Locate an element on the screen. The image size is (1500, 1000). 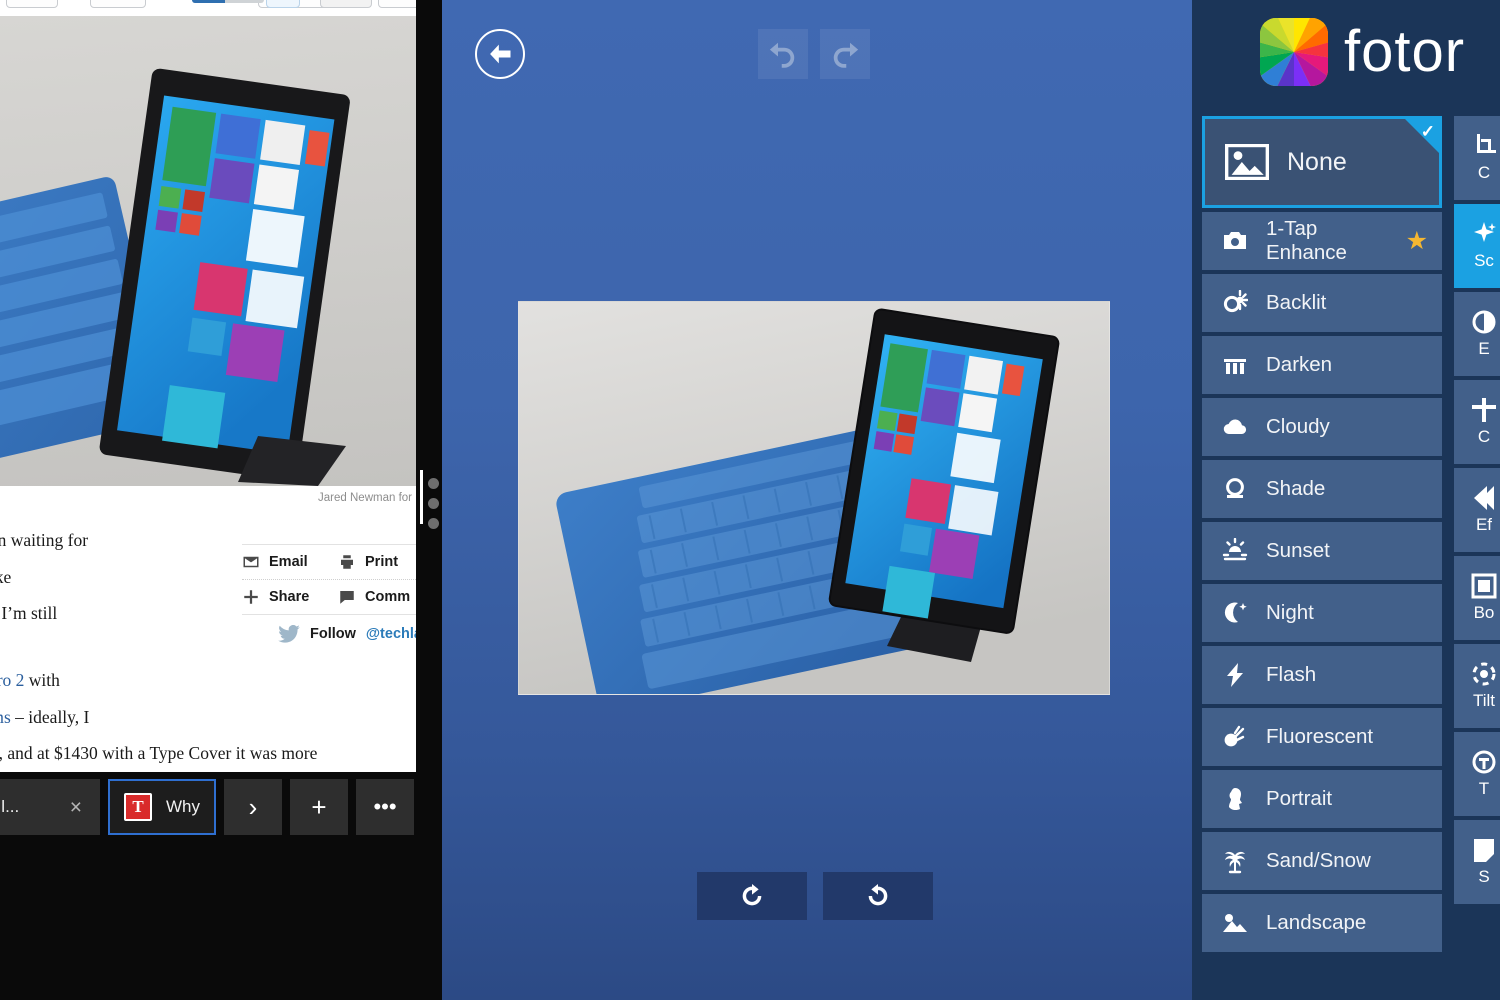
article-hero-photo is located at coordinates (208, 251).